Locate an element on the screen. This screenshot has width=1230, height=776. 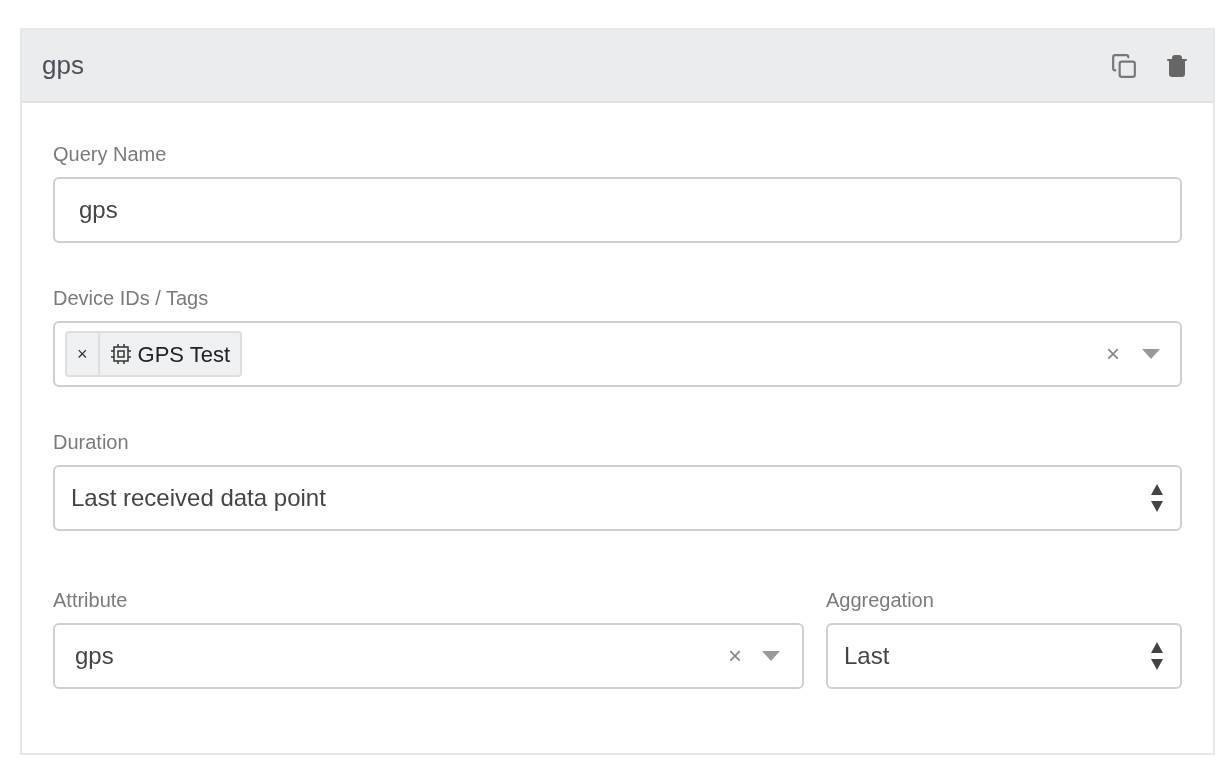
attribute-select: gps × is located at coordinates (428, 656).